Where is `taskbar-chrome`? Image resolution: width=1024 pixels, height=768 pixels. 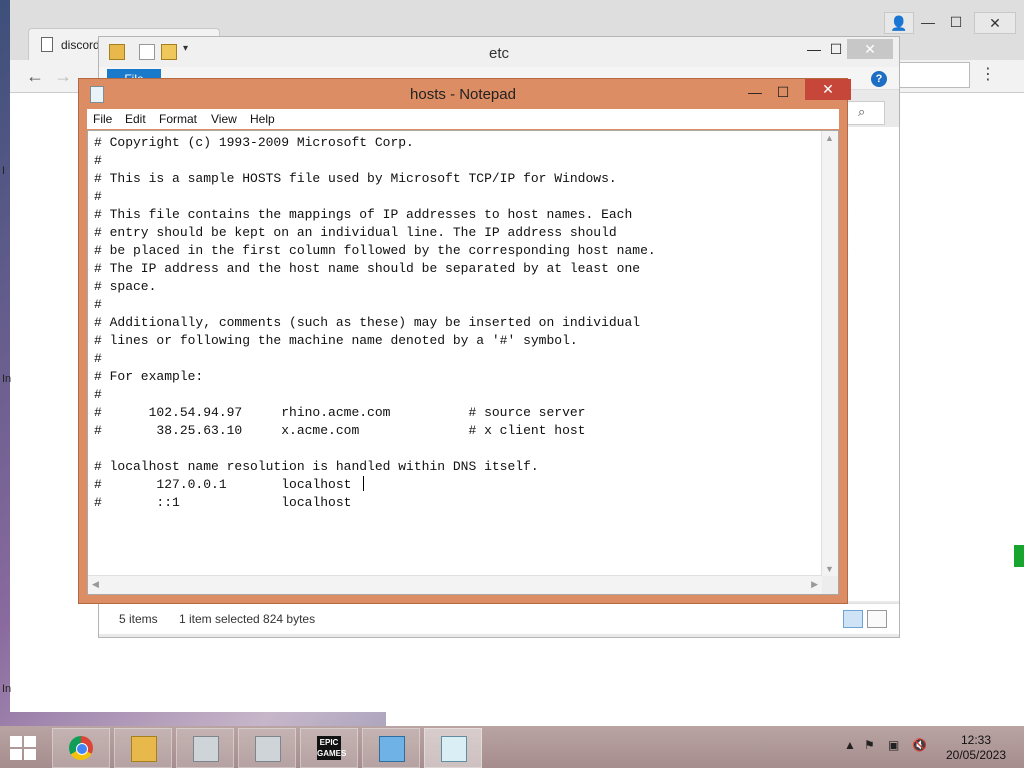 taskbar-chrome is located at coordinates (81, 748).